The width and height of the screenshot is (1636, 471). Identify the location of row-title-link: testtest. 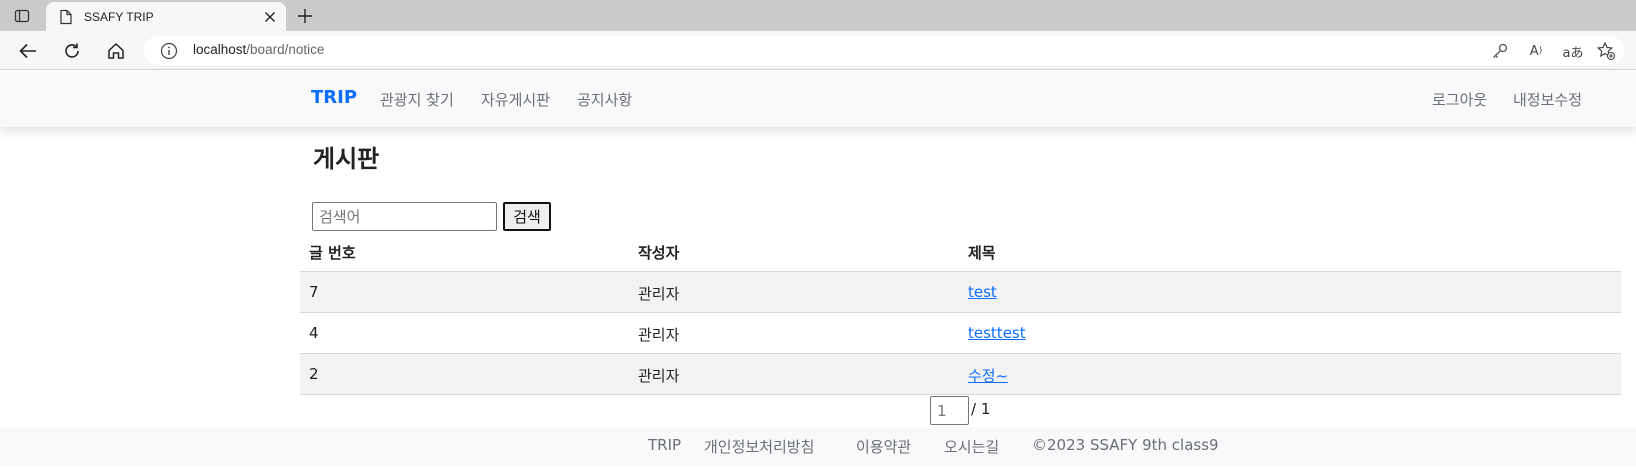
(997, 333).